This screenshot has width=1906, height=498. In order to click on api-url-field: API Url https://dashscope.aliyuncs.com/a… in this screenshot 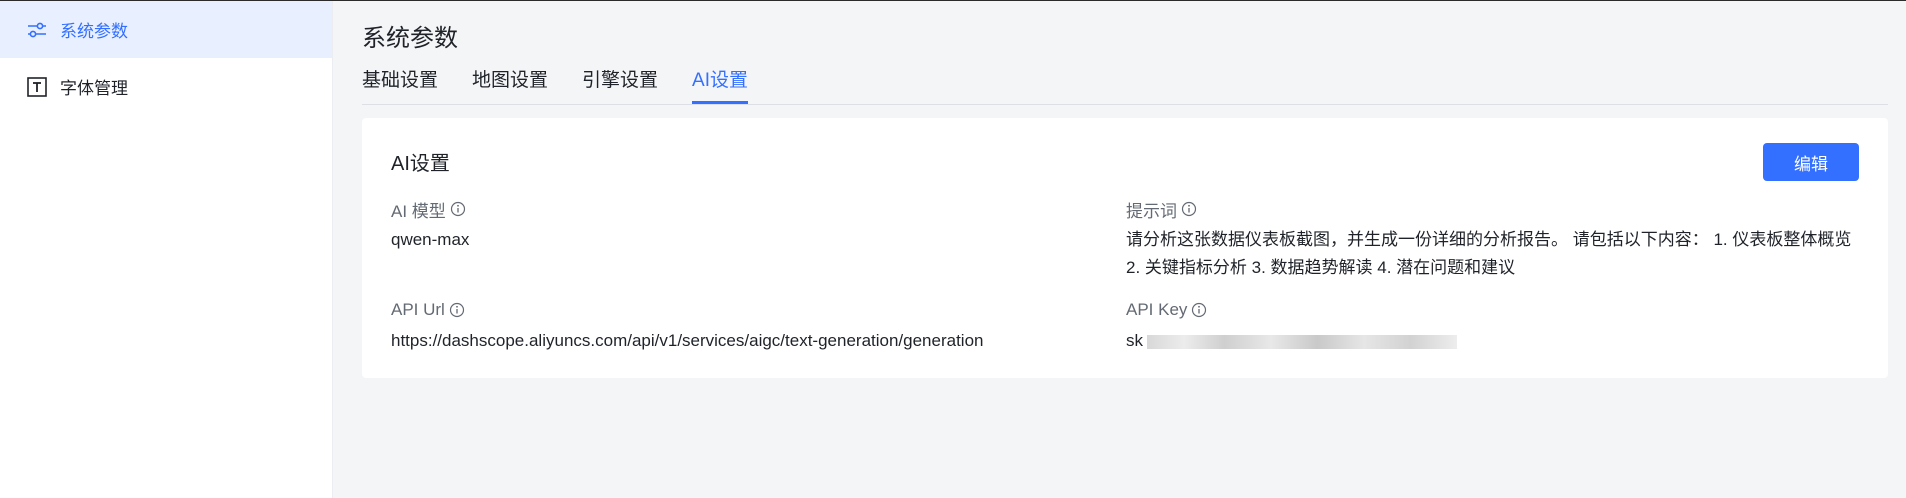, I will do `click(758, 327)`.